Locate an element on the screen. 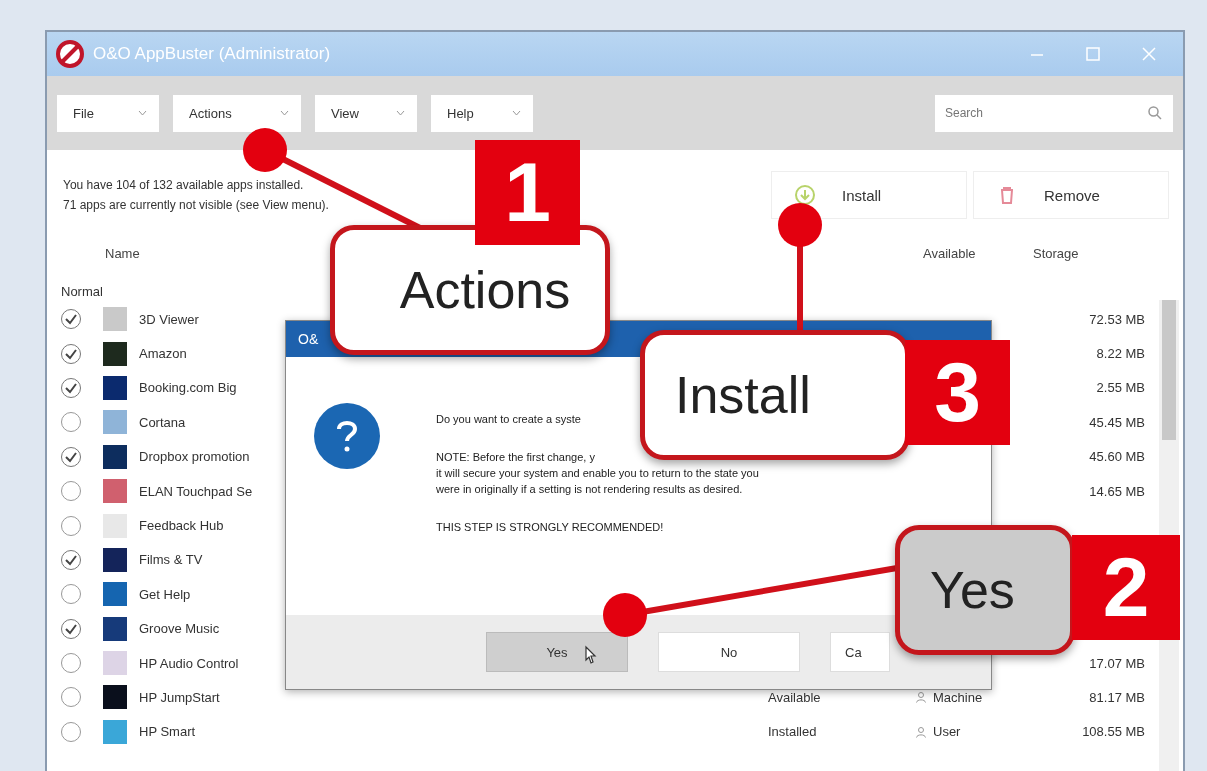 Image resolution: width=1207 pixels, height=771 pixels. app-name: Get Help is located at coordinates (165, 594).